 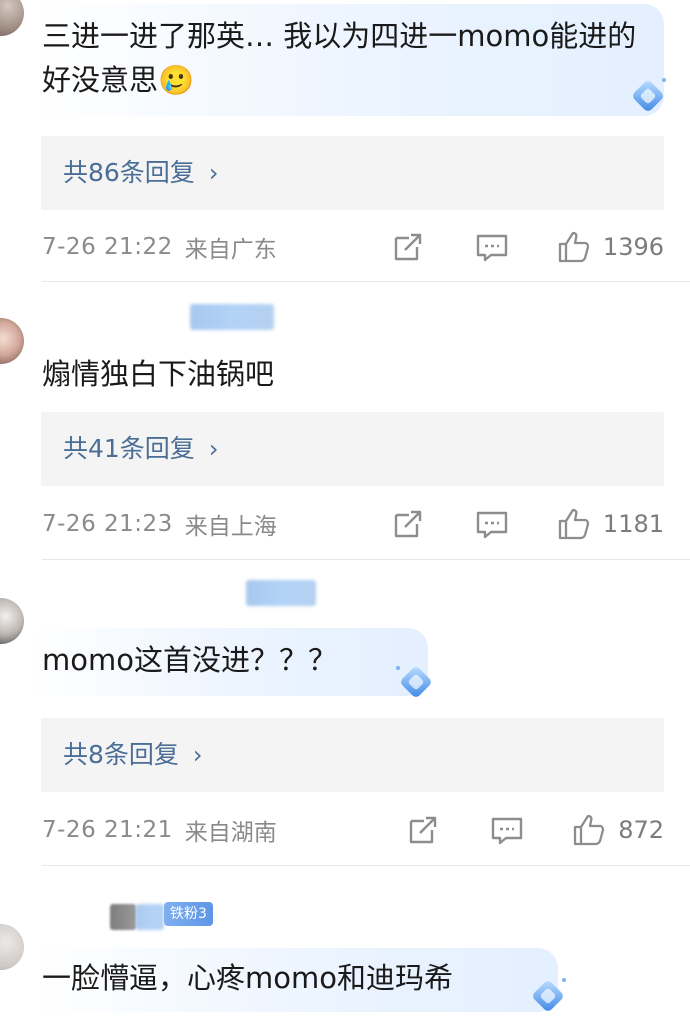 I want to click on comment-actions: 1181, so click(x=527, y=524).